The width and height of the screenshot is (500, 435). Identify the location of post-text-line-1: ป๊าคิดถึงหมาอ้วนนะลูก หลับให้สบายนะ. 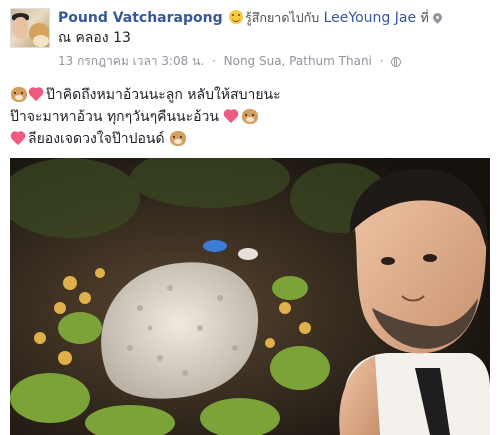
(163, 95).